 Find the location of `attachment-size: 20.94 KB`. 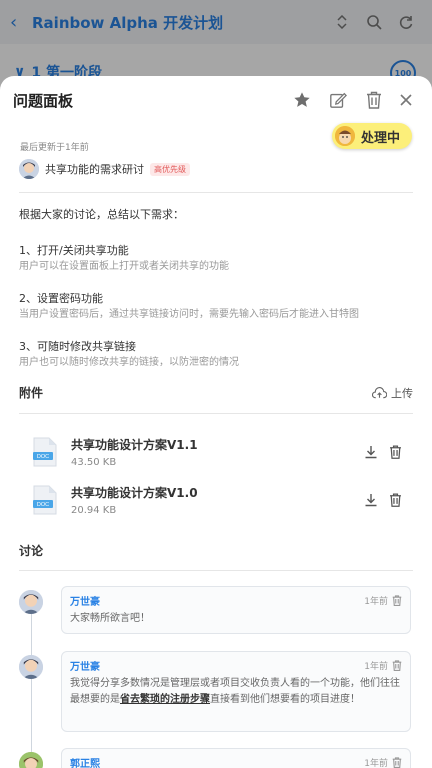

attachment-size: 20.94 KB is located at coordinates (94, 510).